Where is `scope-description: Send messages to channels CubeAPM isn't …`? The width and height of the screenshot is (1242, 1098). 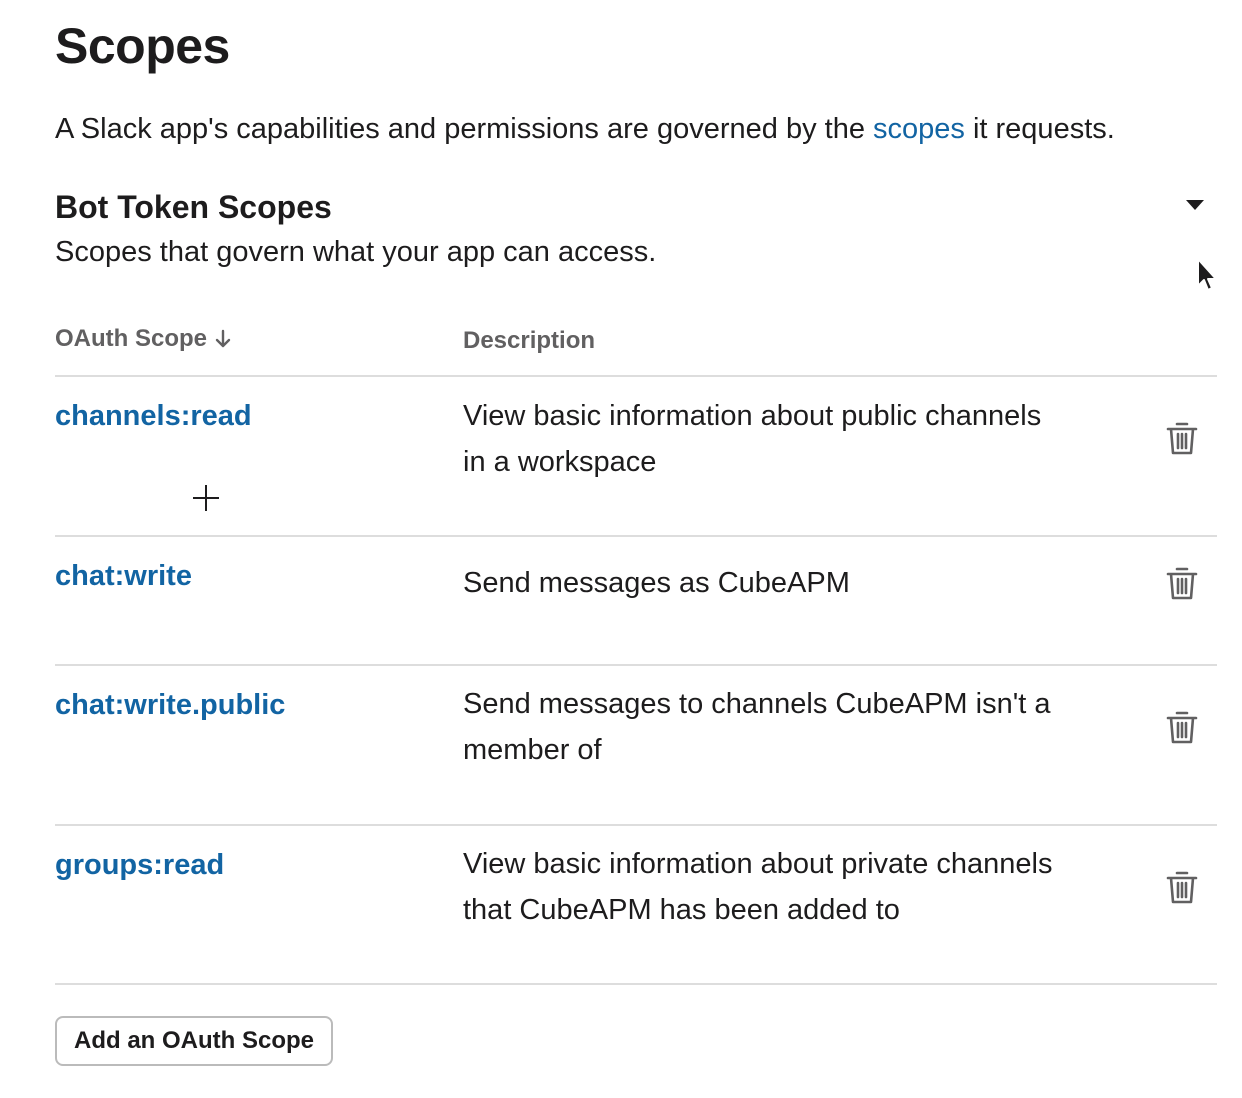 scope-description: Send messages to channels CubeAPM isn't … is located at coordinates (757, 727).